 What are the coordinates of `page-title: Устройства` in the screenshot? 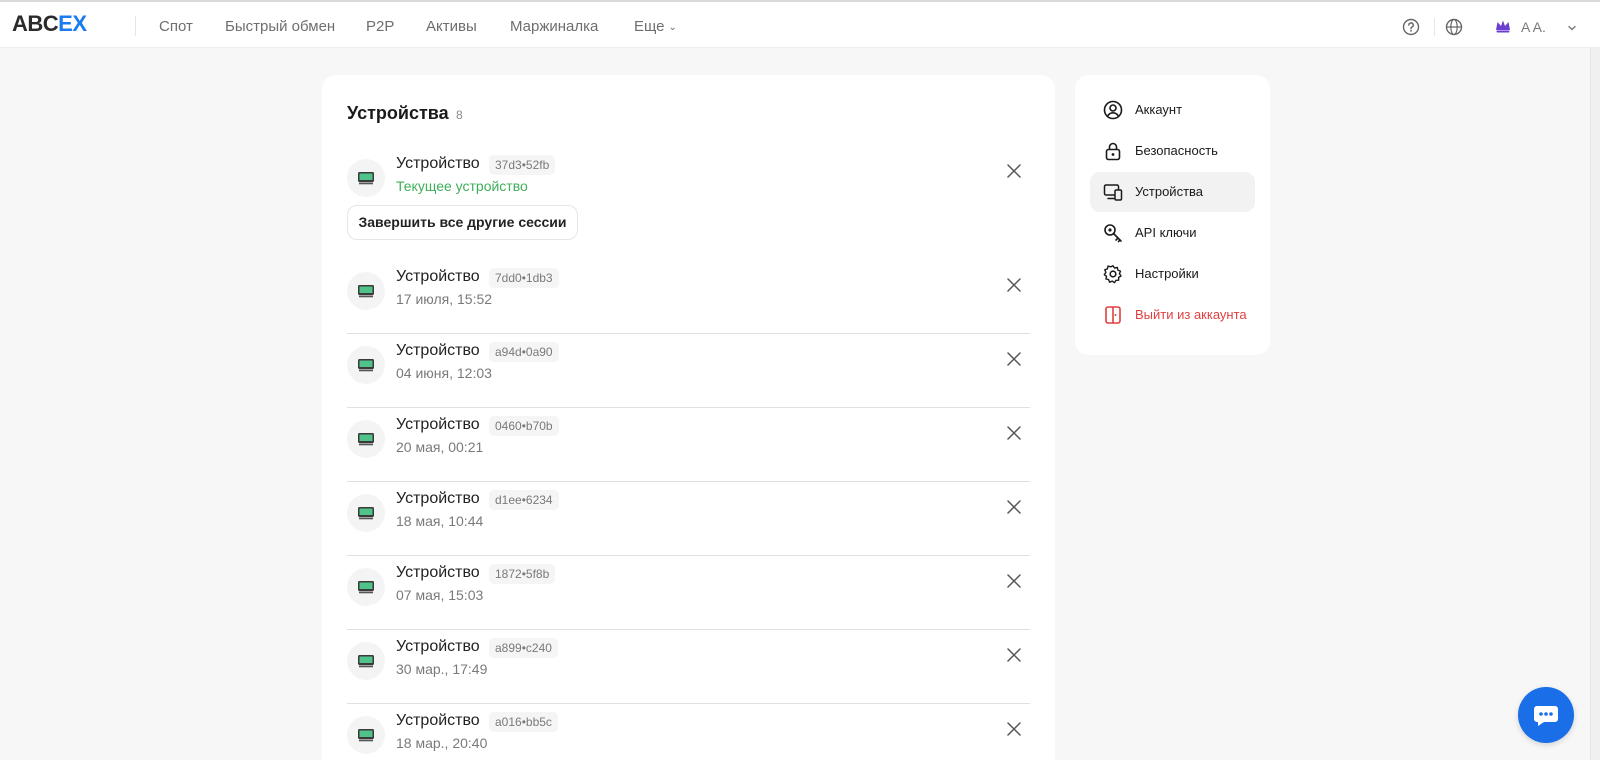 It's located at (398, 113).